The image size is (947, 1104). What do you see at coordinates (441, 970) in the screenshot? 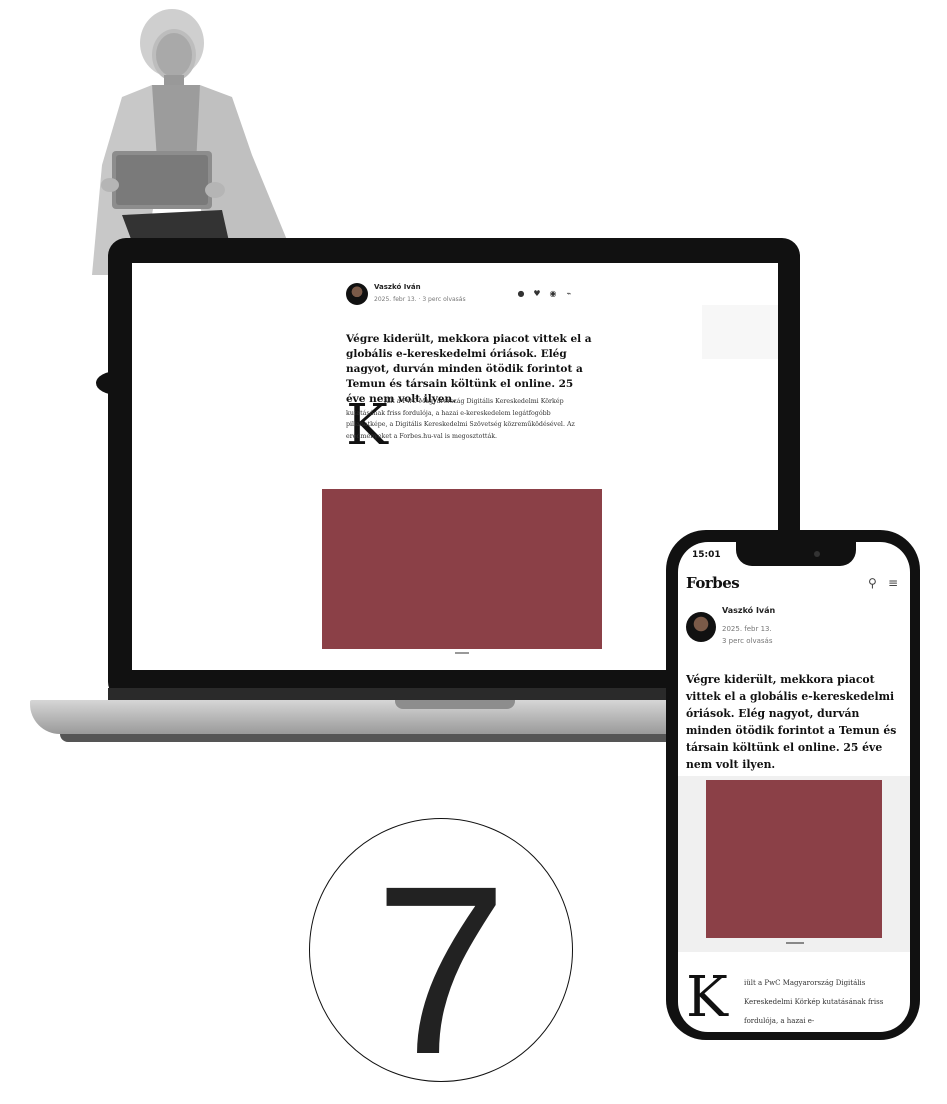
I see `number-badge: 7` at bounding box center [441, 970].